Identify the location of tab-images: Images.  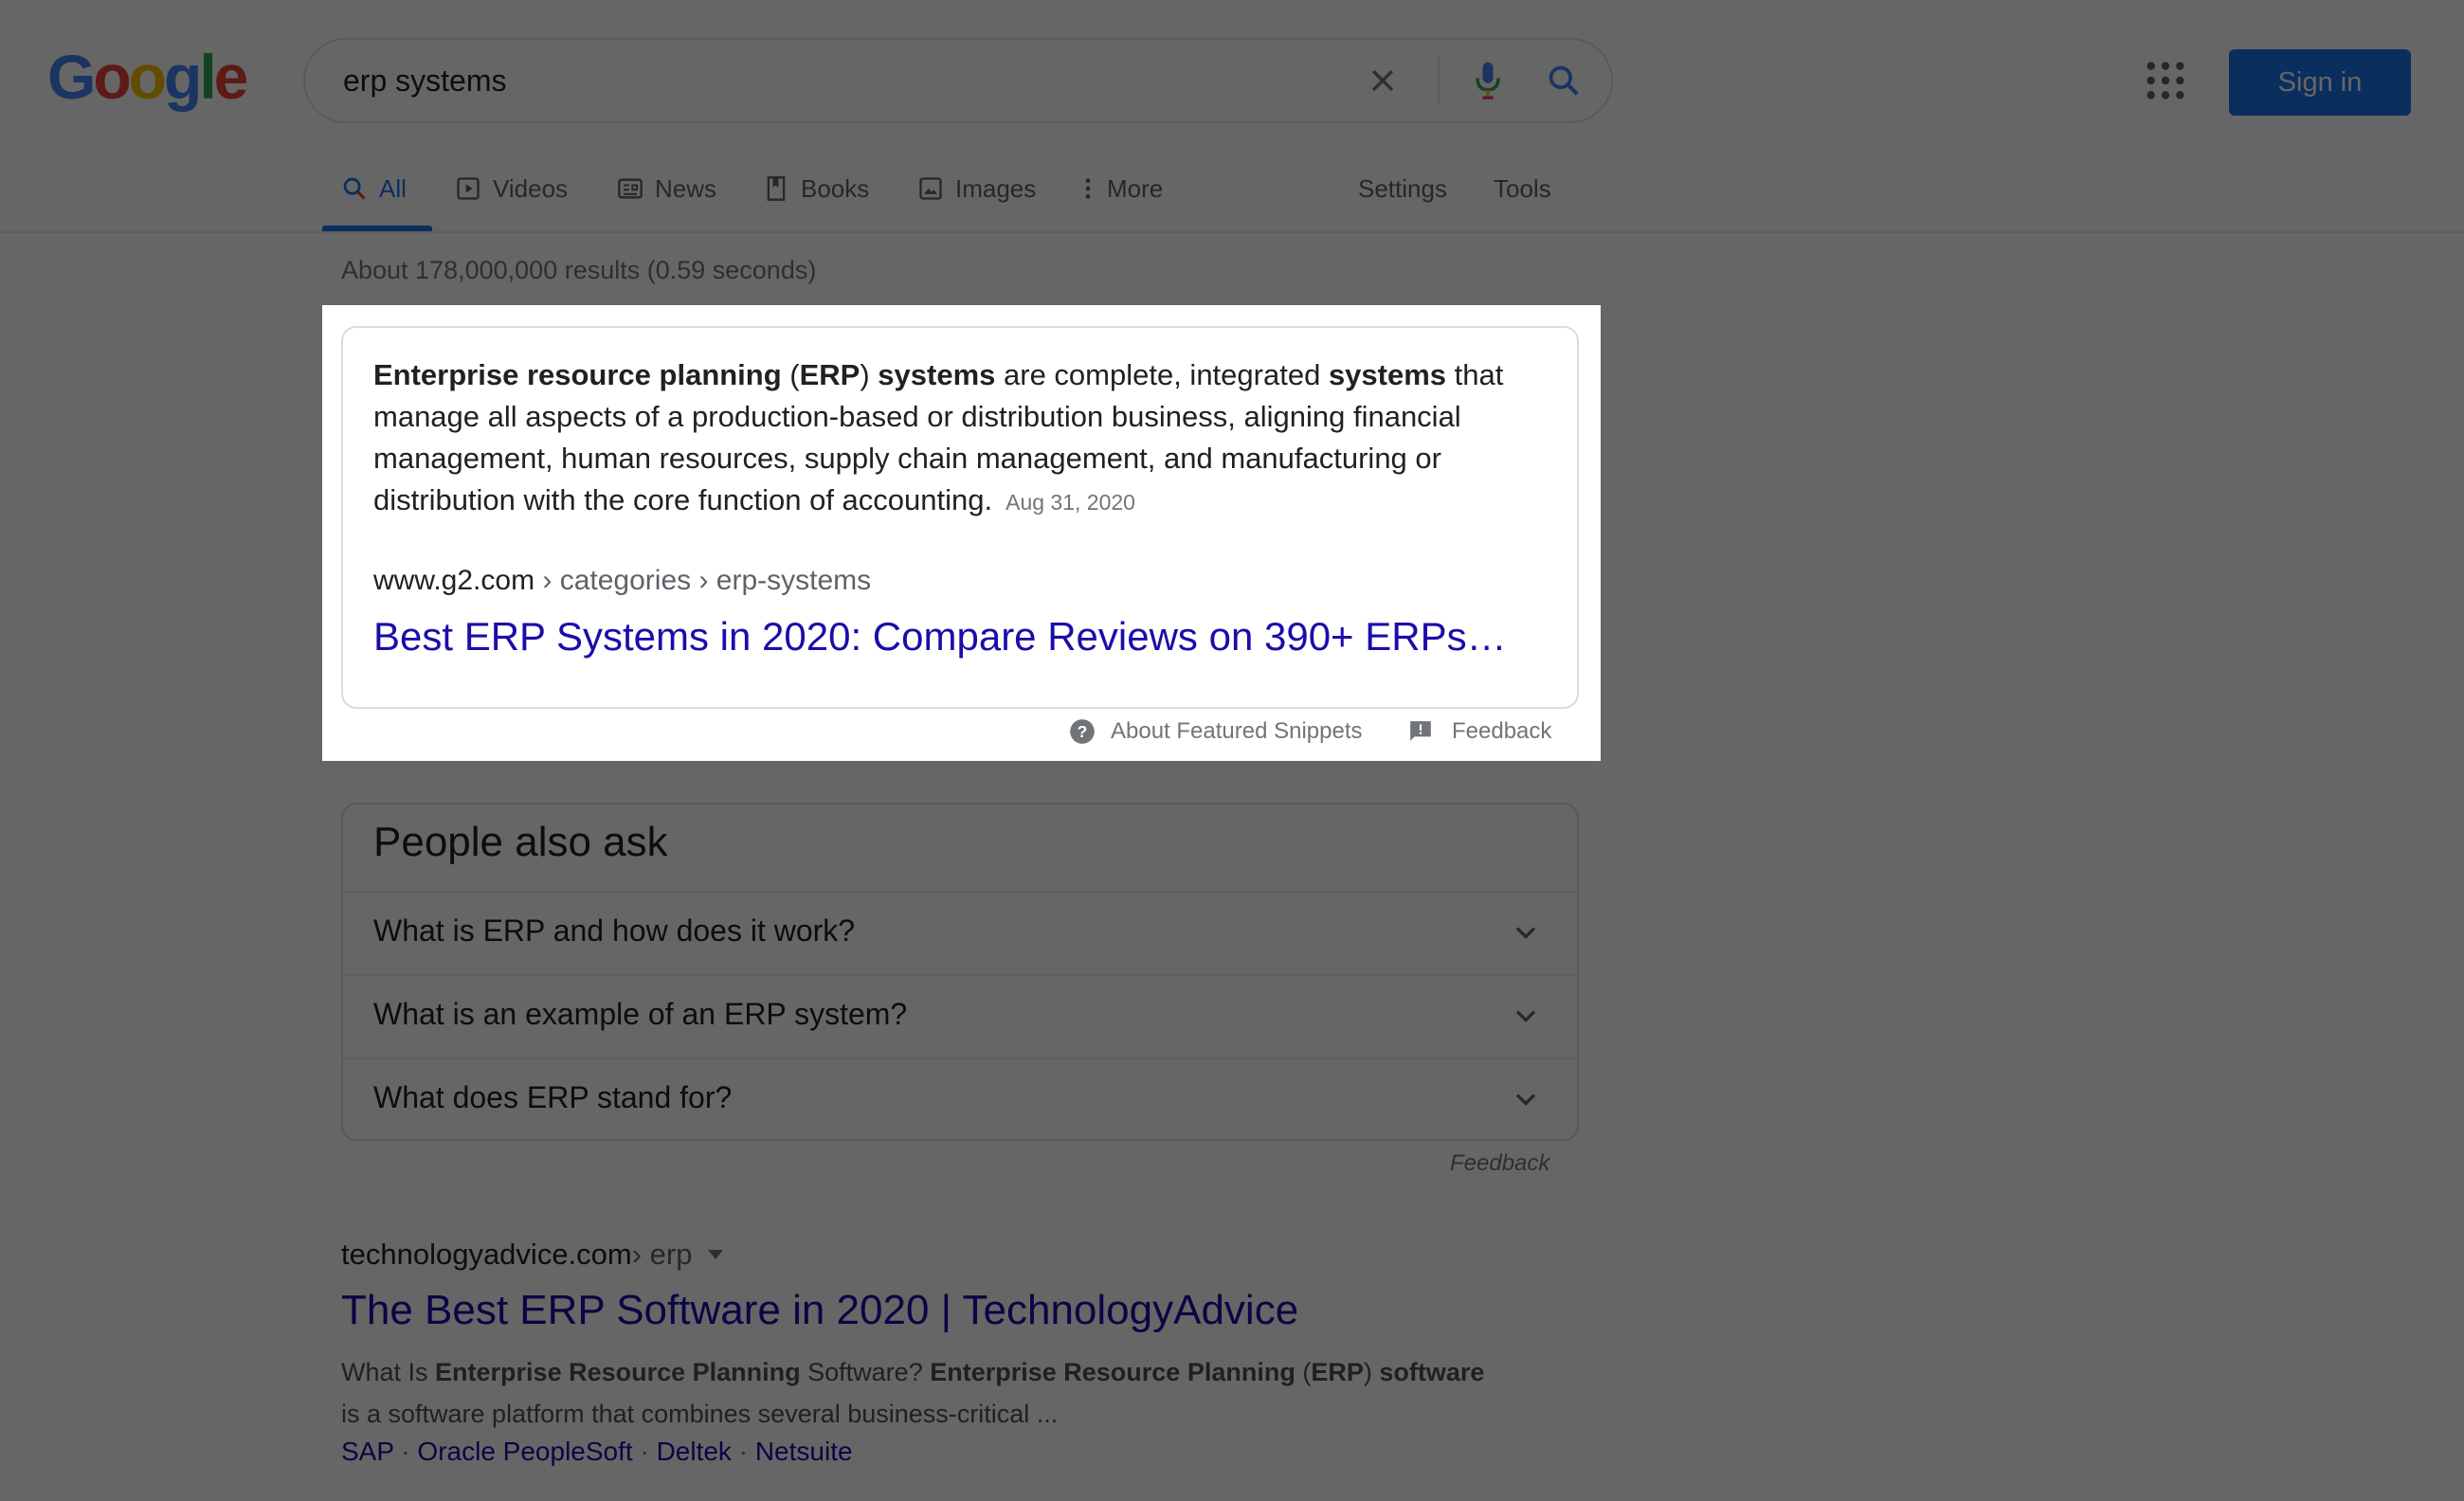
(976, 188).